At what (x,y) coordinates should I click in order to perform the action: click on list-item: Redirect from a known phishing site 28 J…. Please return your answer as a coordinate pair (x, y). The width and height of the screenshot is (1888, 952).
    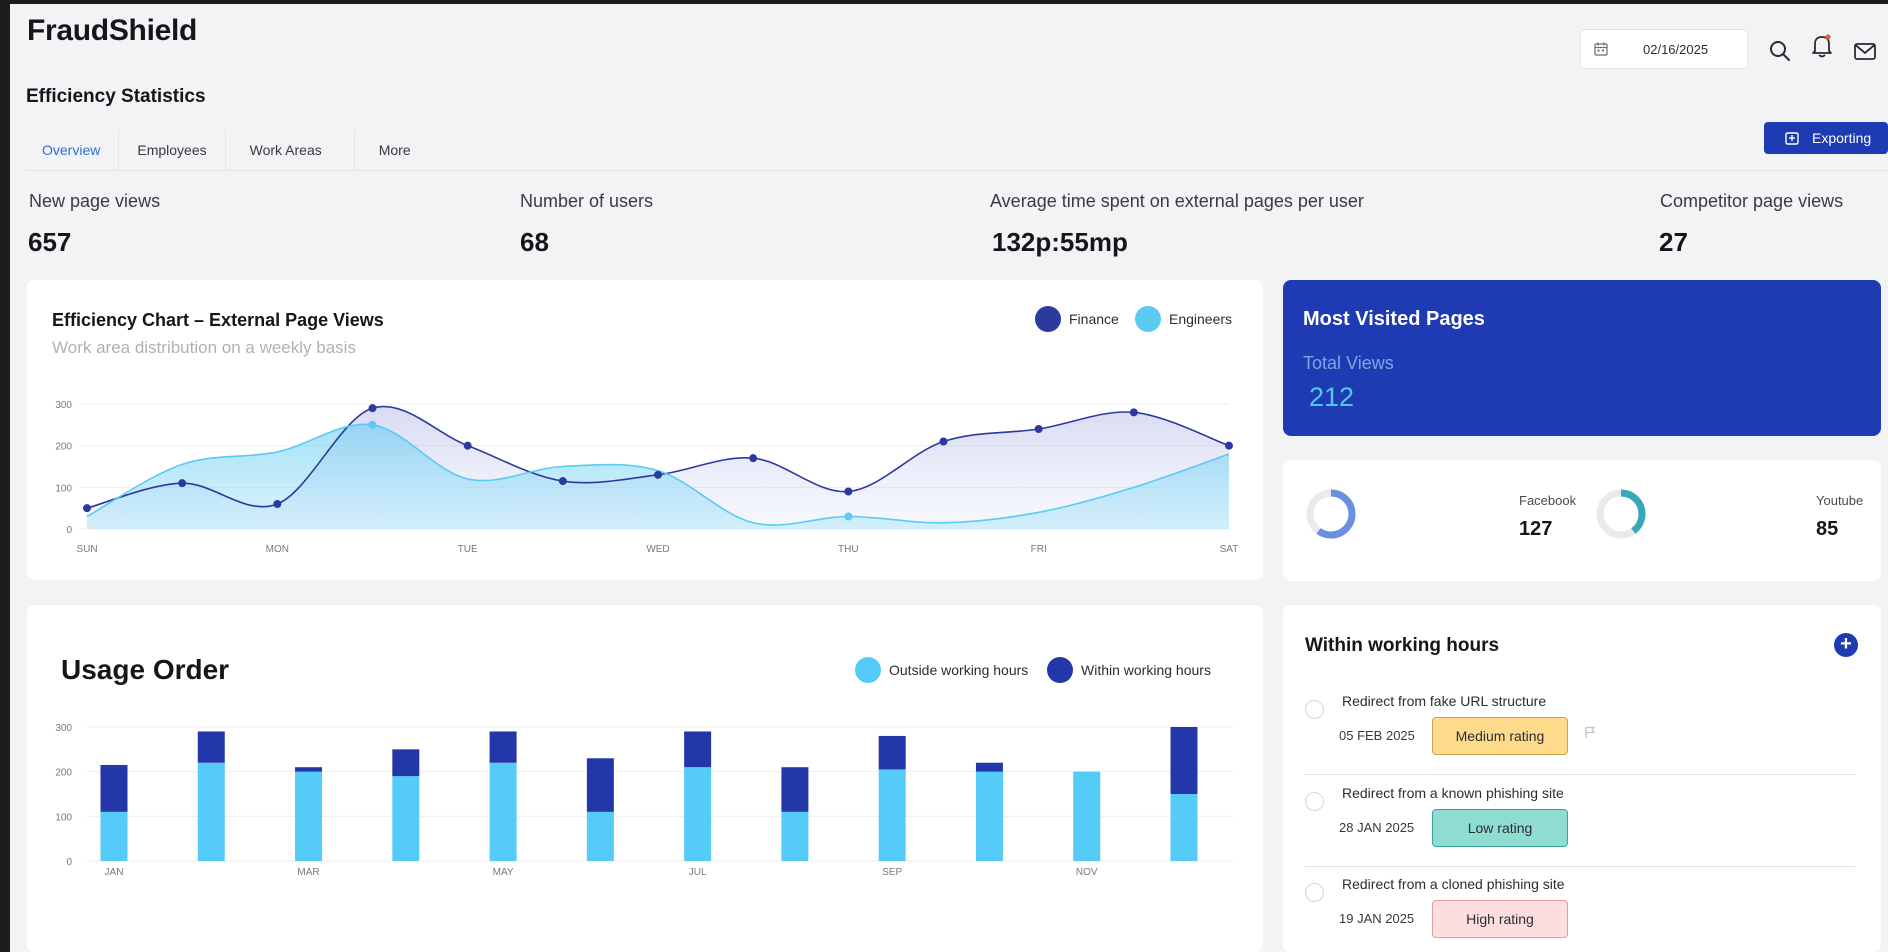
    Looking at the image, I should click on (1580, 822).